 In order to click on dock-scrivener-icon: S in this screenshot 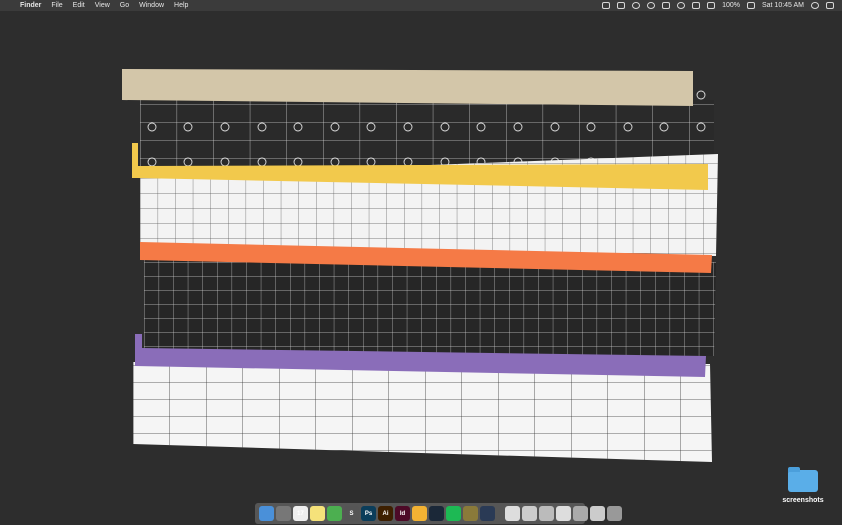, I will do `click(351, 513)`.